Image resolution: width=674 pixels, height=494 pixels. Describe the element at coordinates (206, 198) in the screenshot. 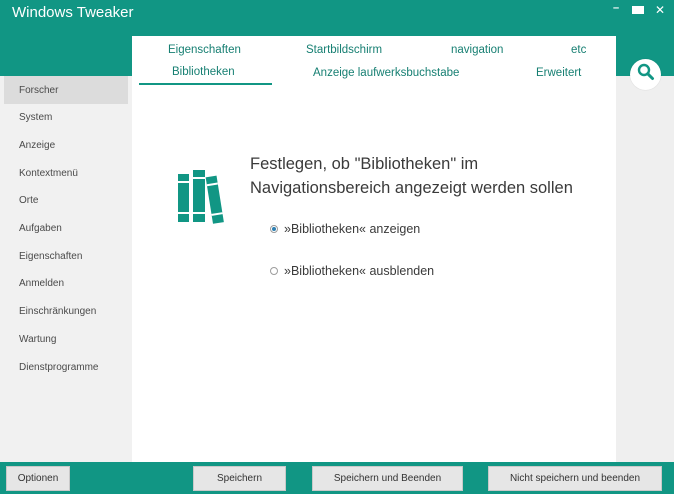

I see `books-icon` at that location.